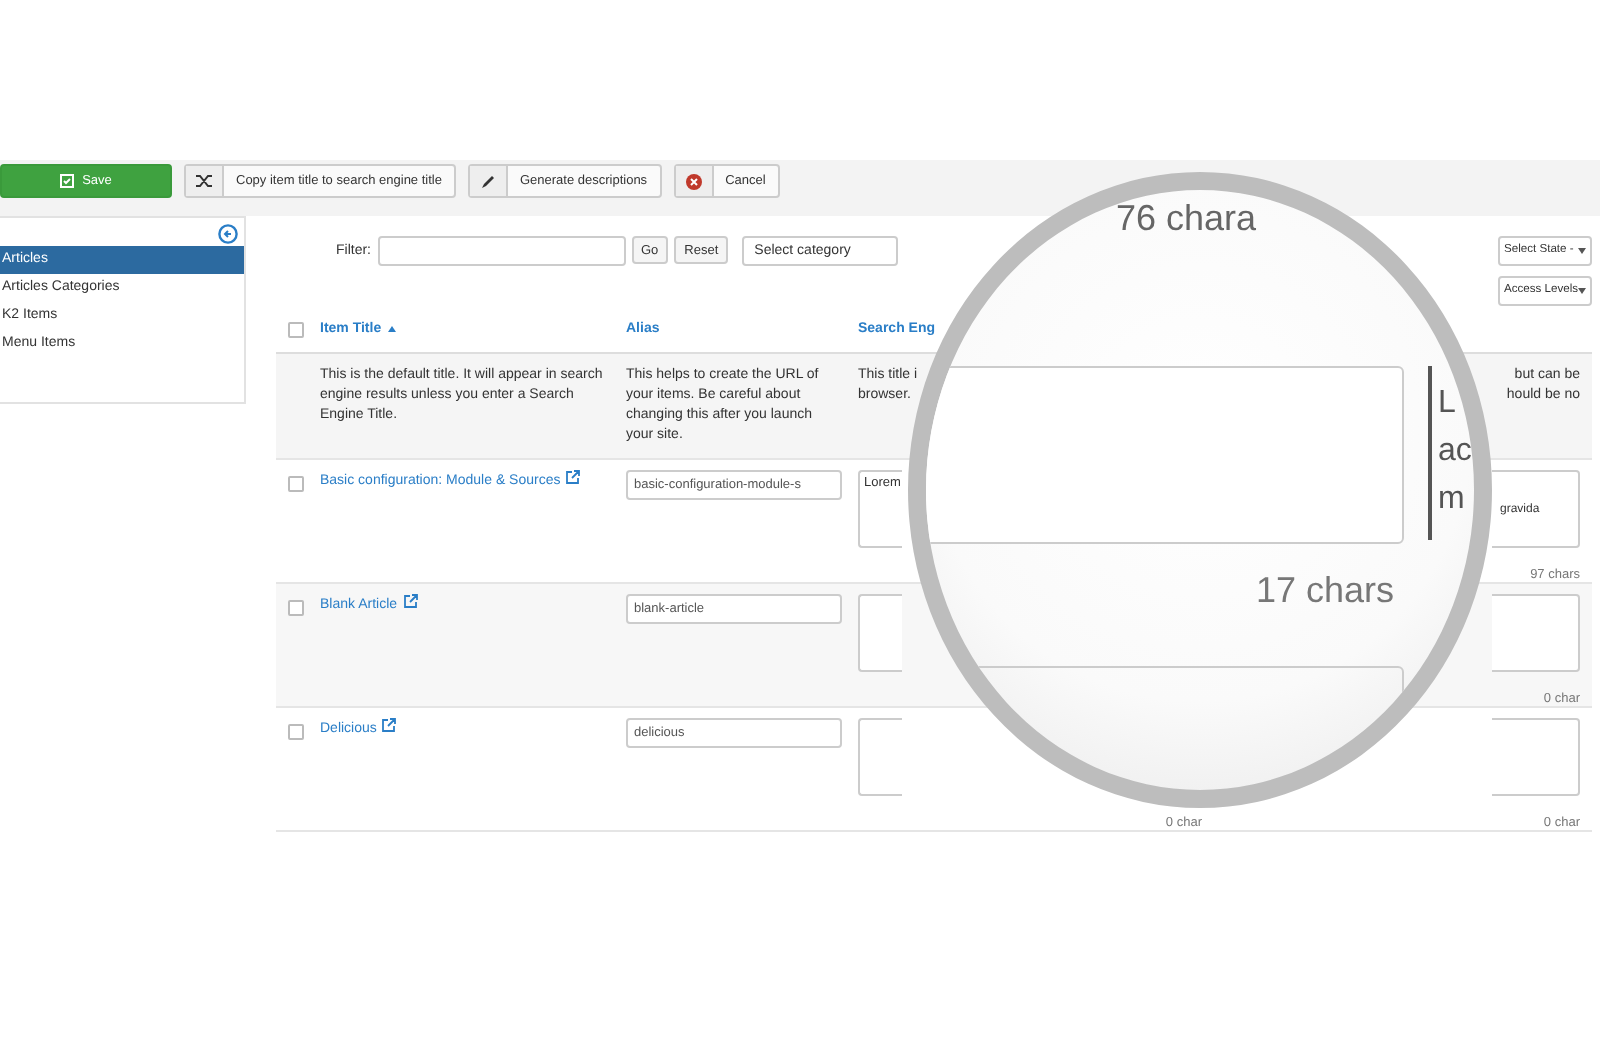 This screenshot has width=1600, height=1060. Describe the element at coordinates (501, 251) in the screenshot. I see `filter-field` at that location.